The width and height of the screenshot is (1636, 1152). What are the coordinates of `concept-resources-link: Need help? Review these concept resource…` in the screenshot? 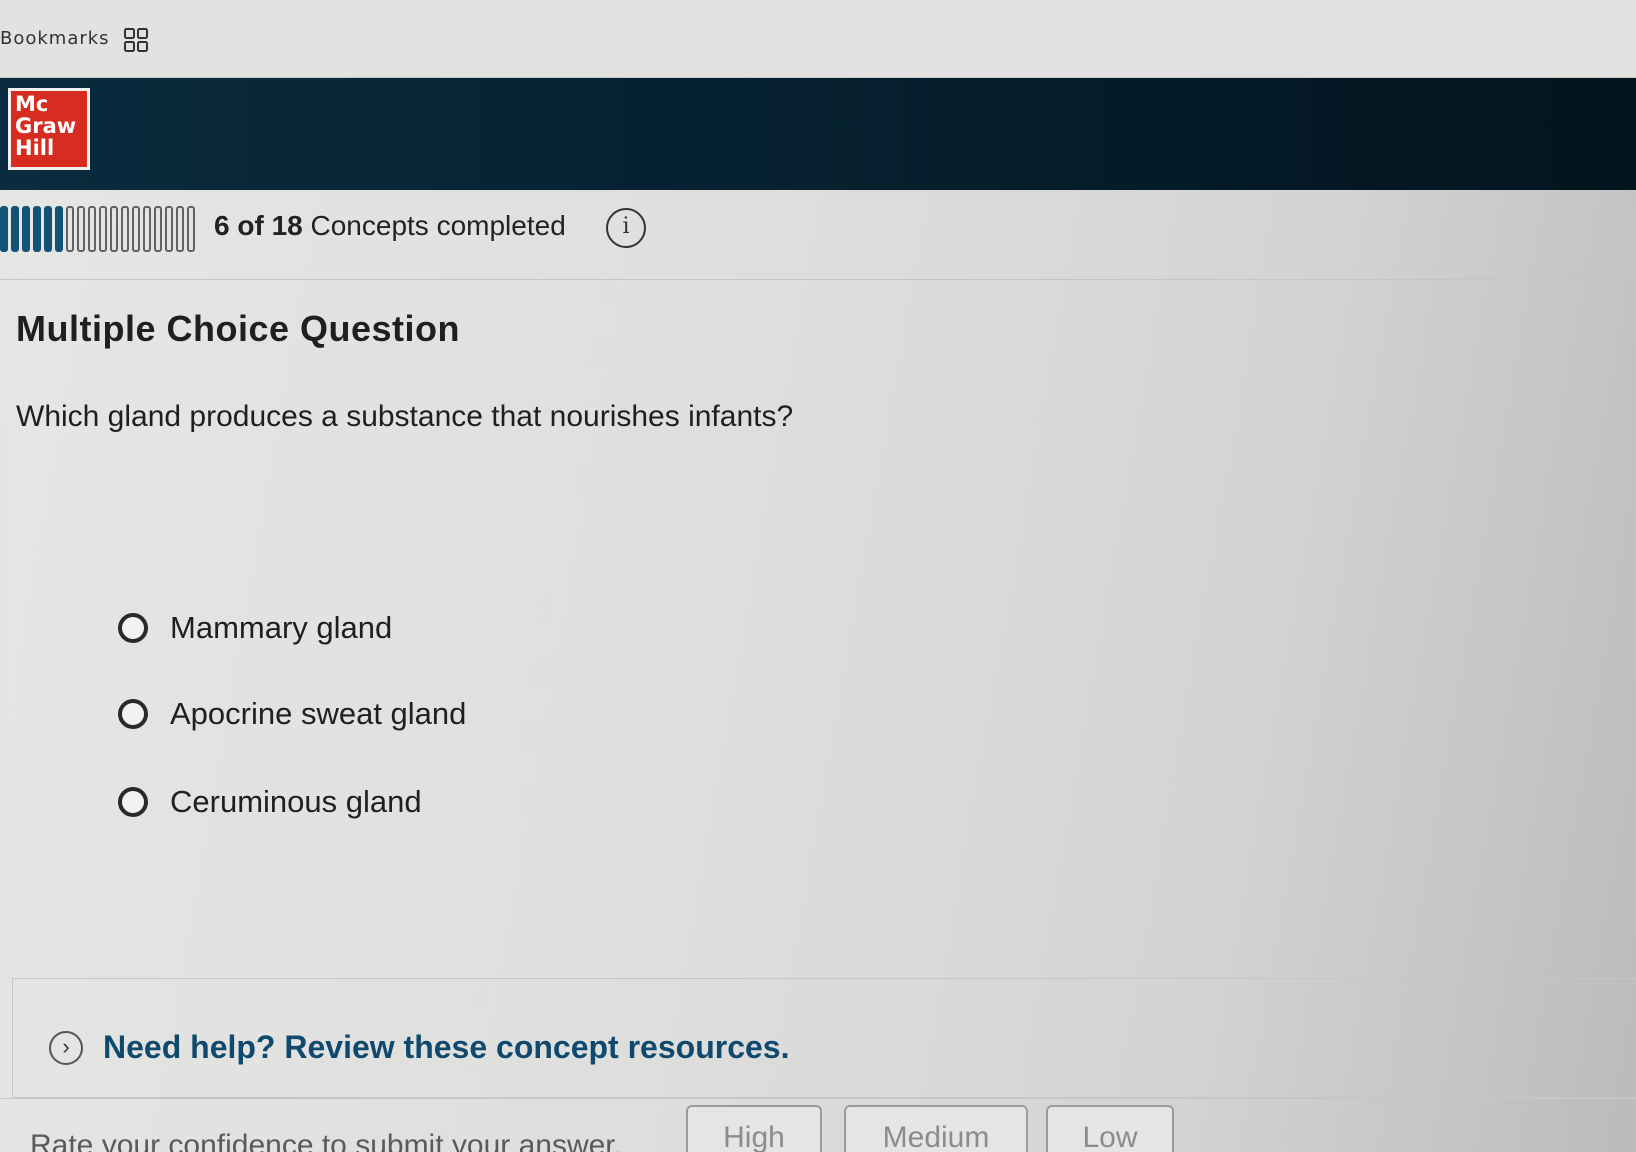 It's located at (446, 1047).